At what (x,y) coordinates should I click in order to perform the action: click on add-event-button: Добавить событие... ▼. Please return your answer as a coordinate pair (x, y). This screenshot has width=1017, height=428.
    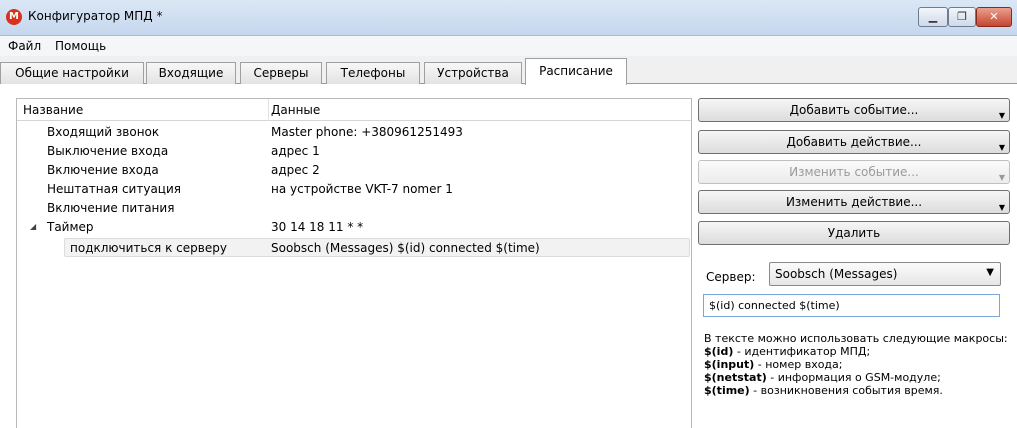
    Looking at the image, I should click on (854, 110).